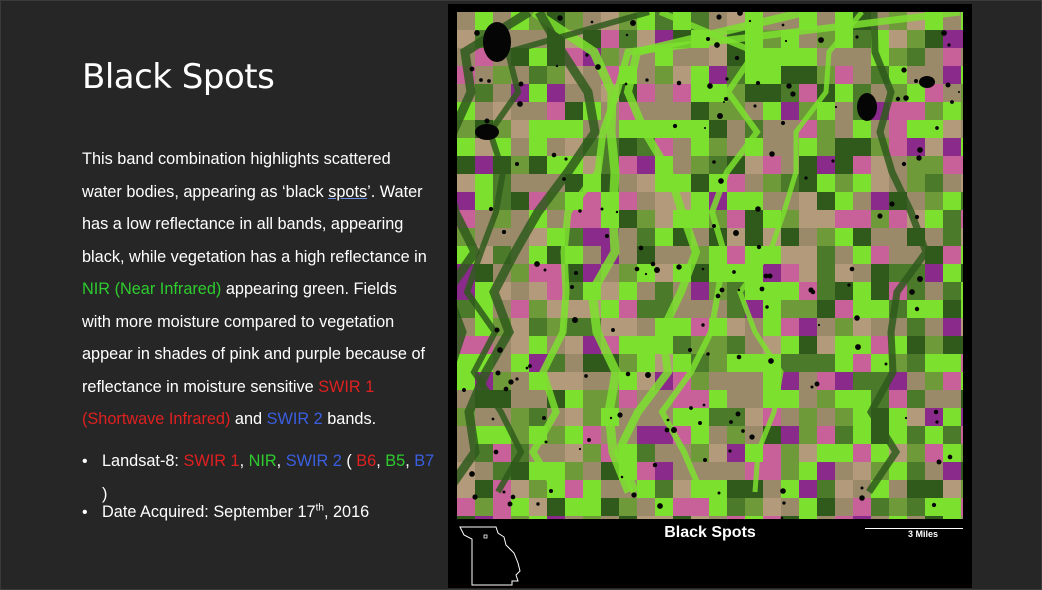 The image size is (1042, 590). I want to click on text: bands., so click(349, 419).